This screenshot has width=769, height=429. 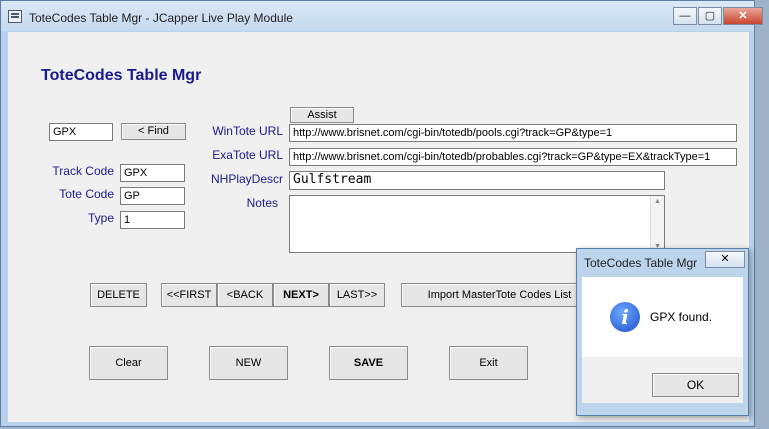 I want to click on save-button: SAVE, so click(x=368, y=363).